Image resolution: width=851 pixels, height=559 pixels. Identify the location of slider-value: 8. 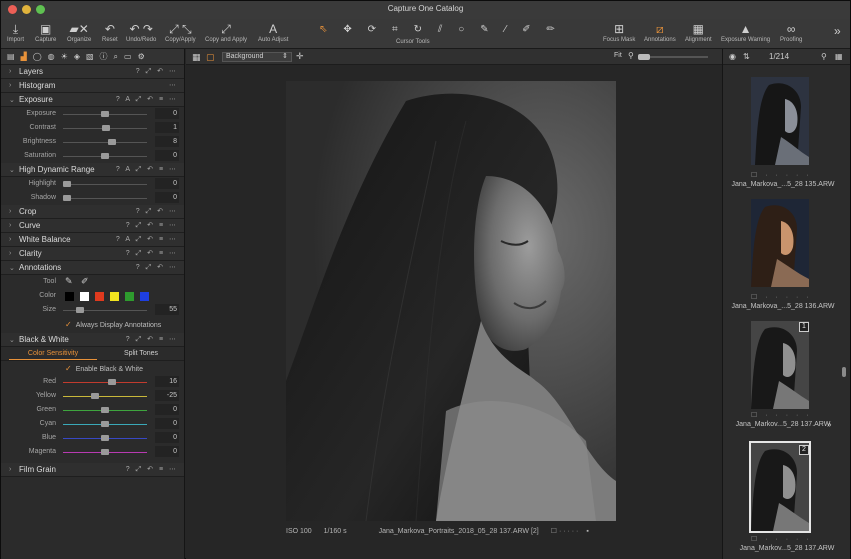
(167, 141).